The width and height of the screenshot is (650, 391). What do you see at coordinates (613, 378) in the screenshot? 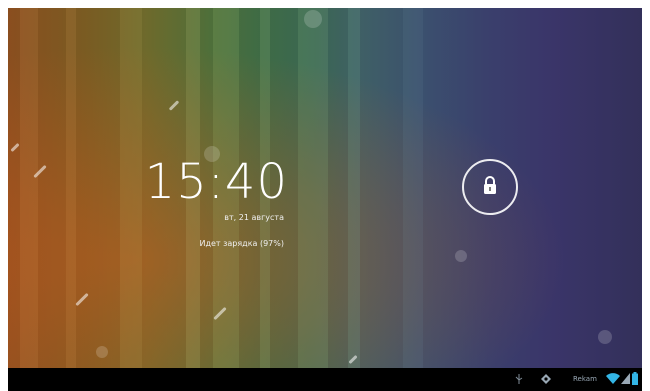
I see `wifi-icon` at bounding box center [613, 378].